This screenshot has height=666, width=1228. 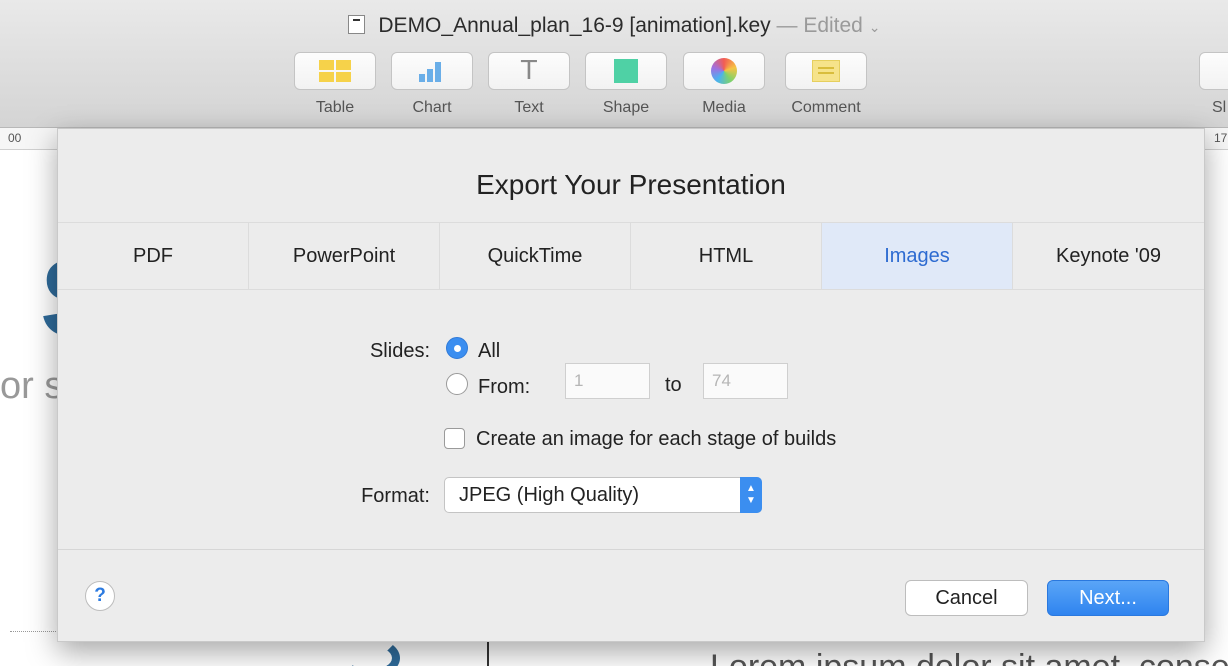 What do you see at coordinates (344, 256) in the screenshot?
I see `tab-powerpoint: PowerPoint` at bounding box center [344, 256].